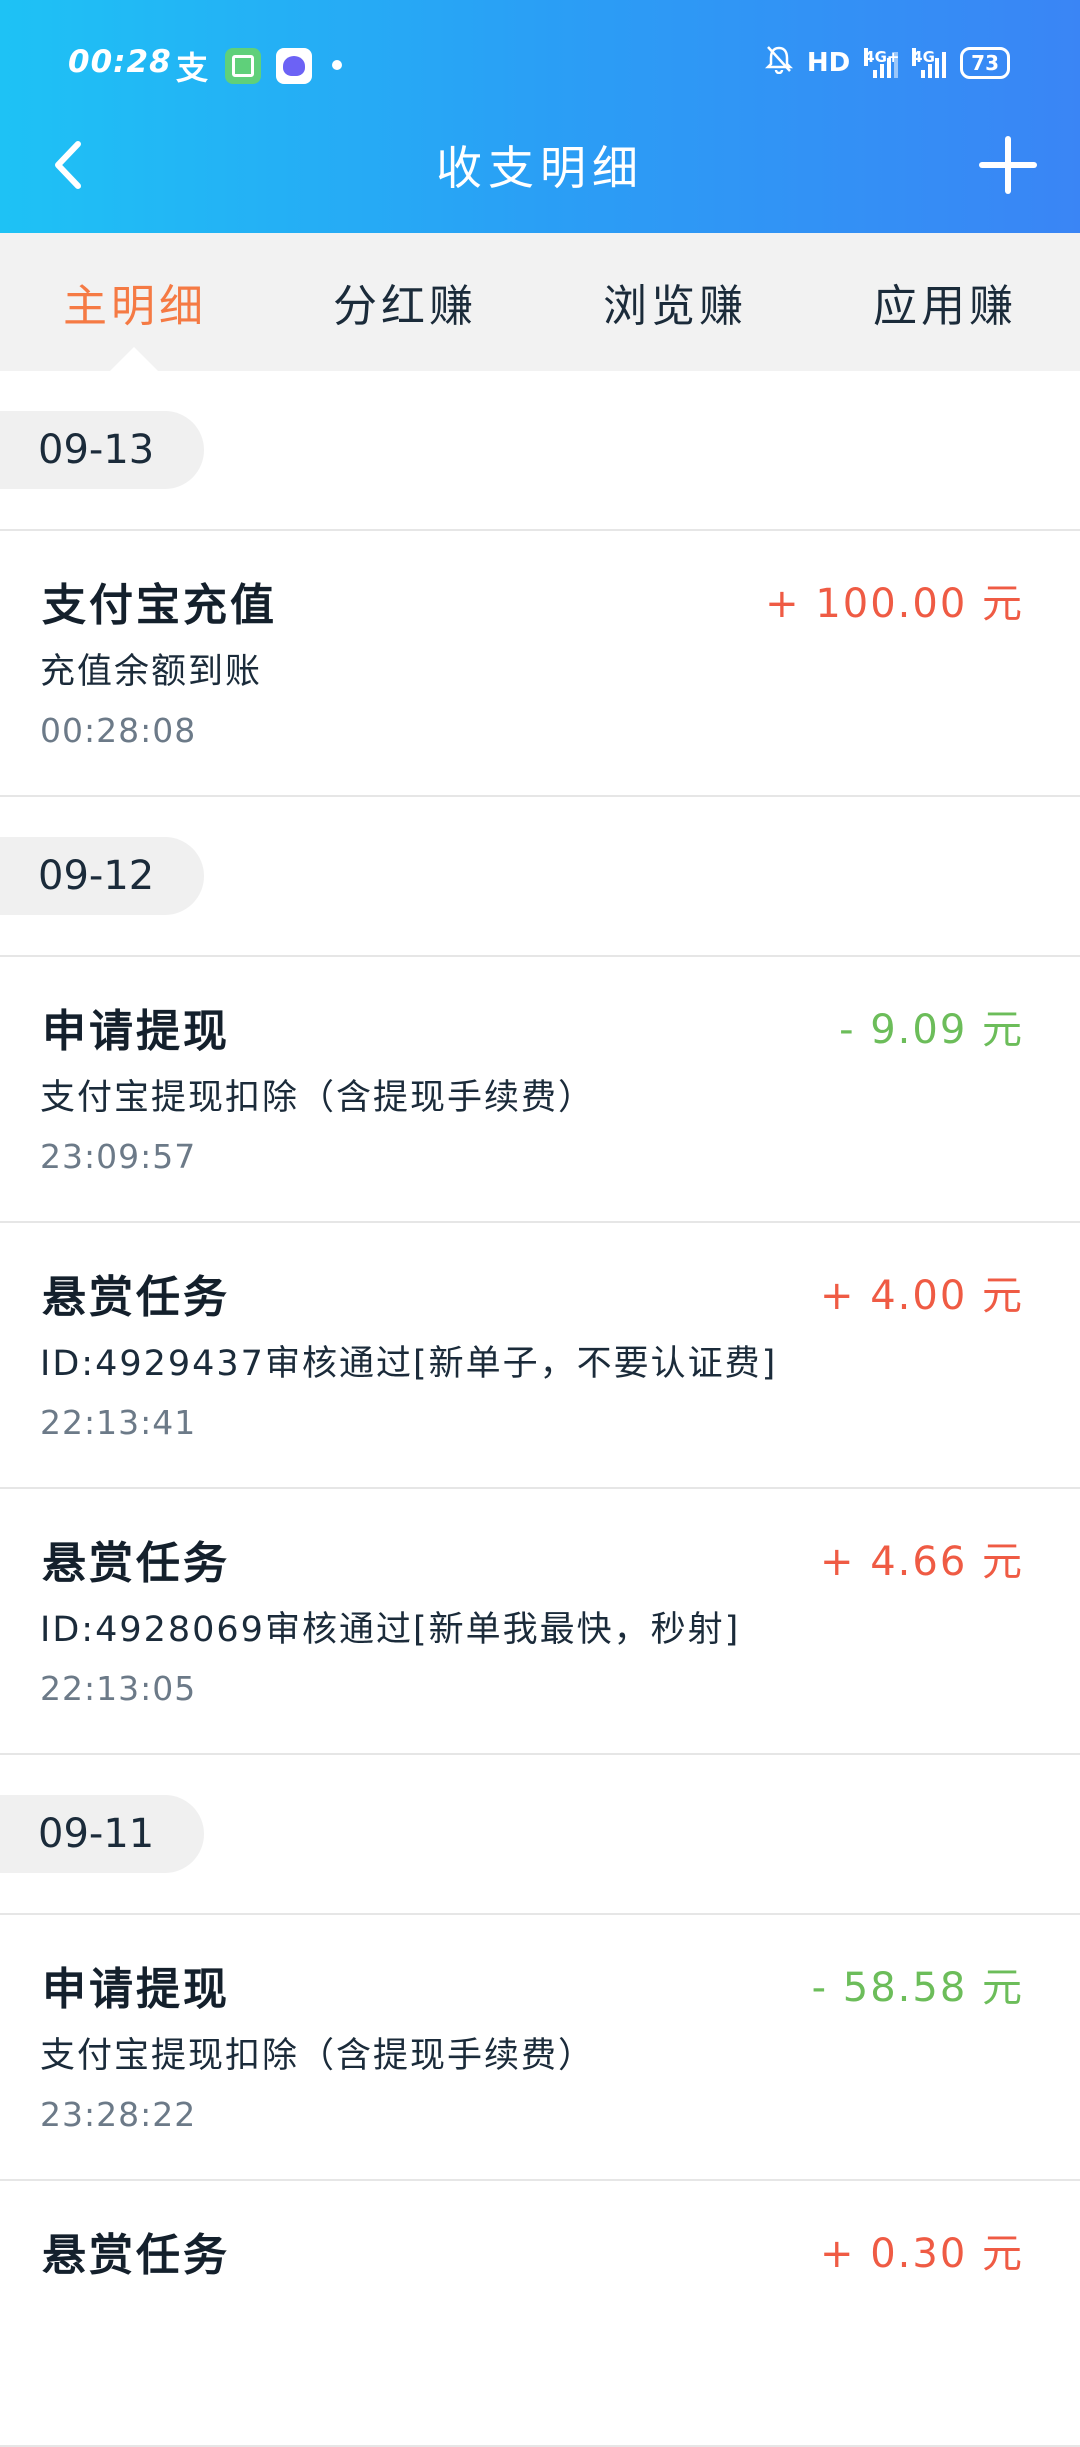 The height and width of the screenshot is (2447, 1080). Describe the element at coordinates (118, 1422) in the screenshot. I see `record-time: 22:13:41` at that location.